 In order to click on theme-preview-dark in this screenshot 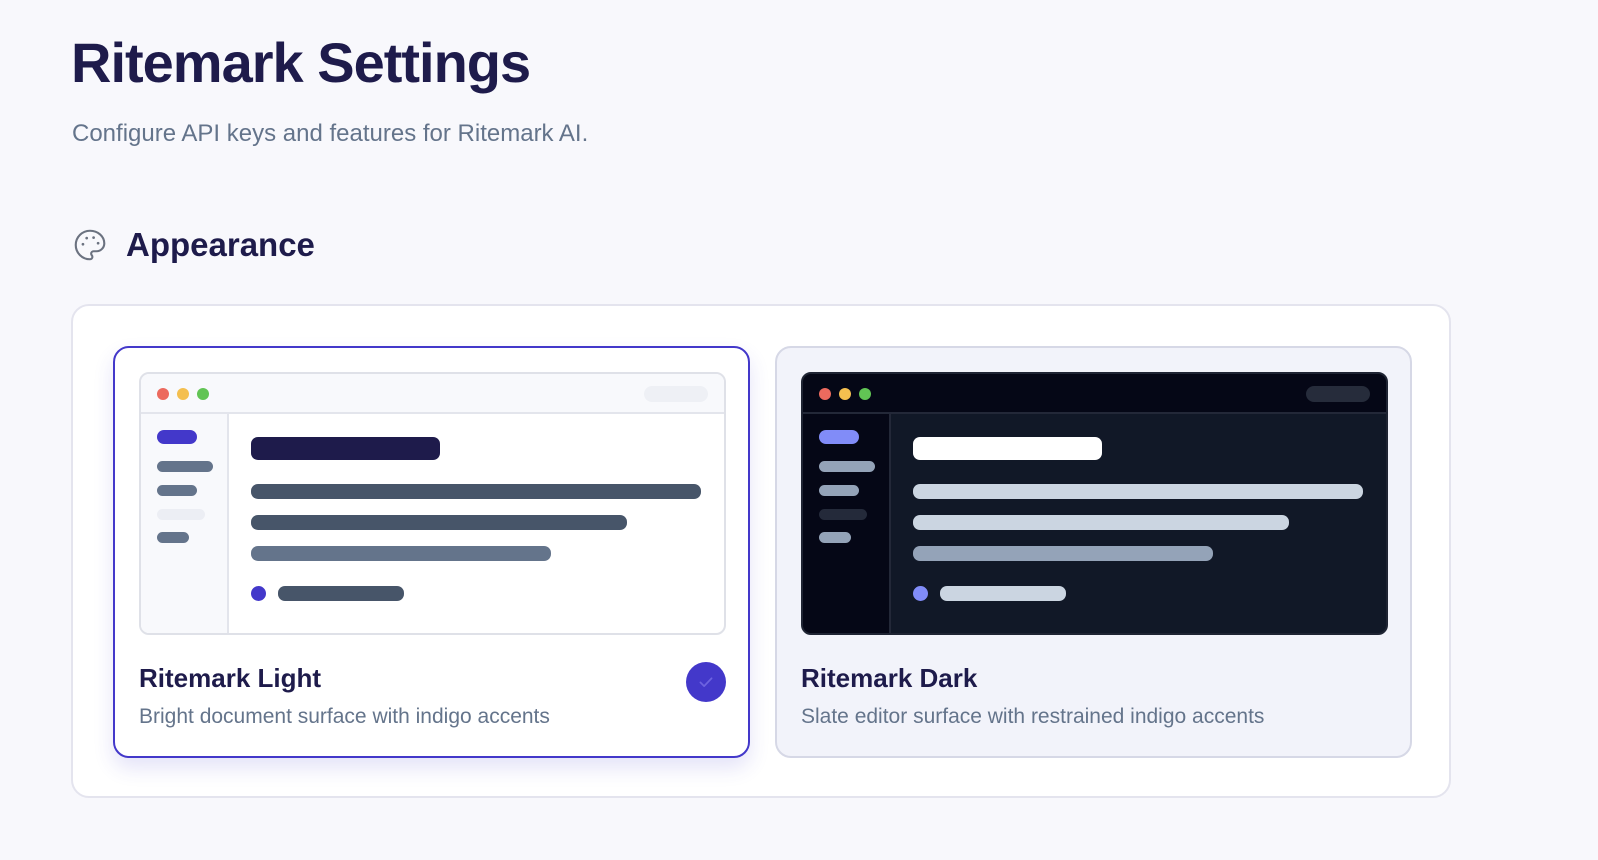, I will do `click(1094, 503)`.